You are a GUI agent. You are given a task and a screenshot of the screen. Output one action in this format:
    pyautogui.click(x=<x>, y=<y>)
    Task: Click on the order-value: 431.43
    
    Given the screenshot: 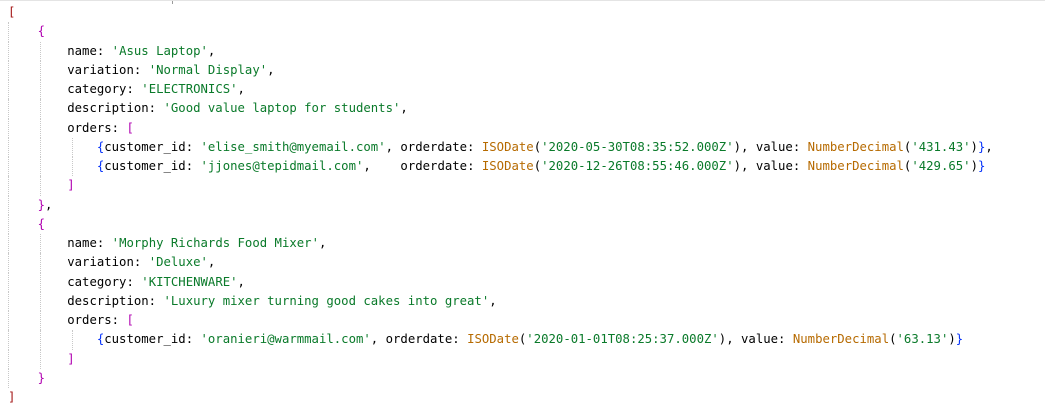 What is the action you would take?
    pyautogui.click(x=941, y=146)
    